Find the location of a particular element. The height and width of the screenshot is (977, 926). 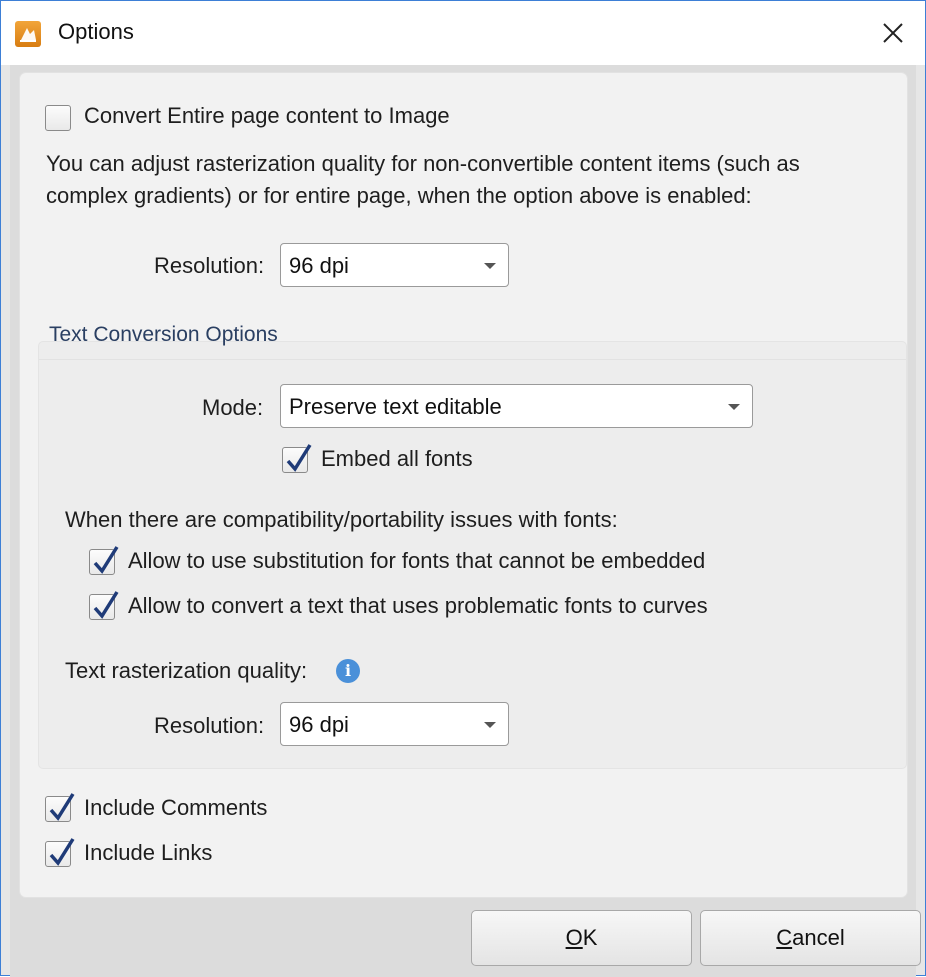

convert-entire-page-checkbox is located at coordinates (58, 118).